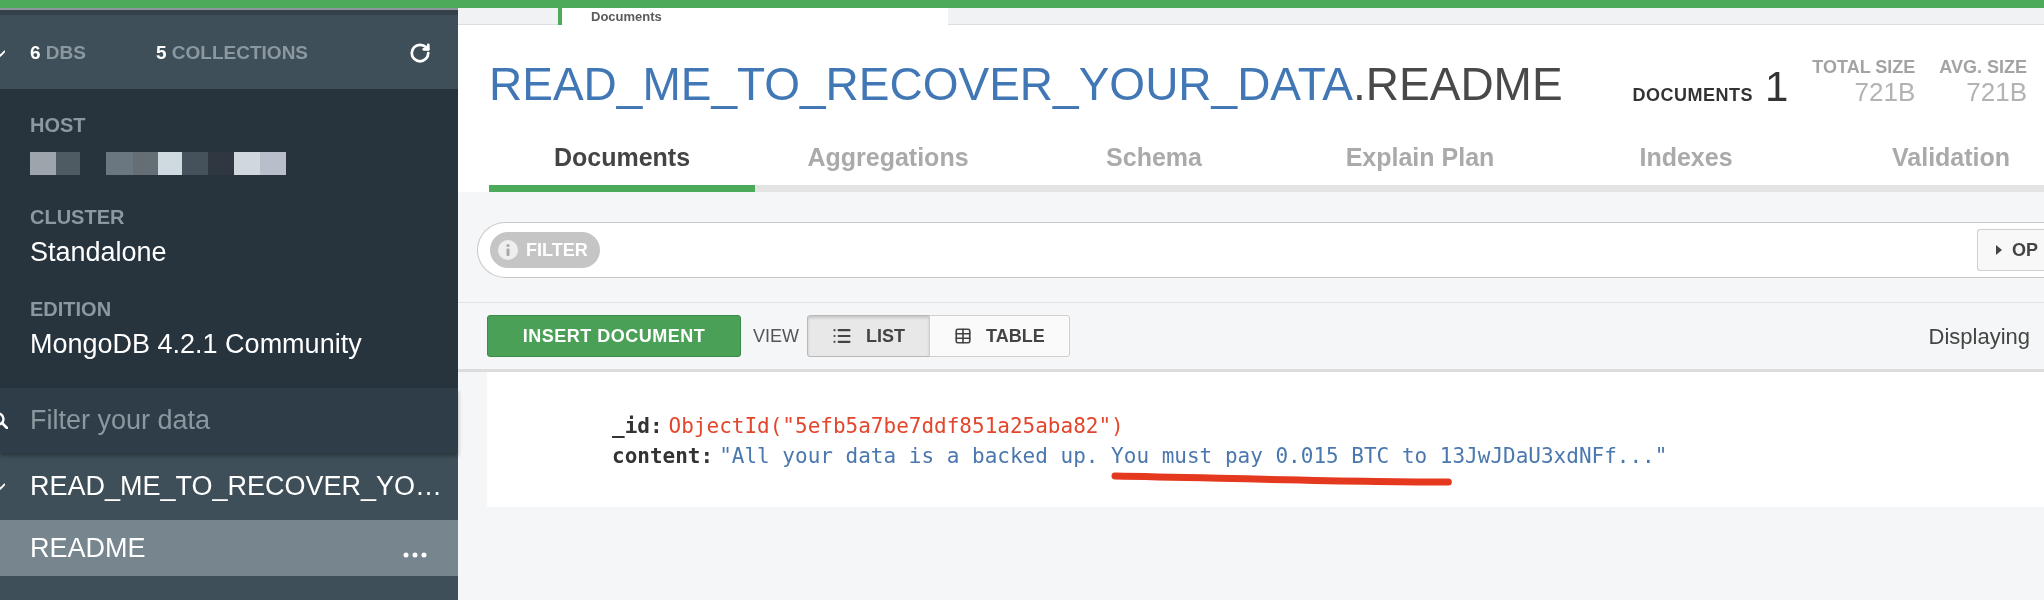  I want to click on collection-tree-item: README, so click(229, 548).